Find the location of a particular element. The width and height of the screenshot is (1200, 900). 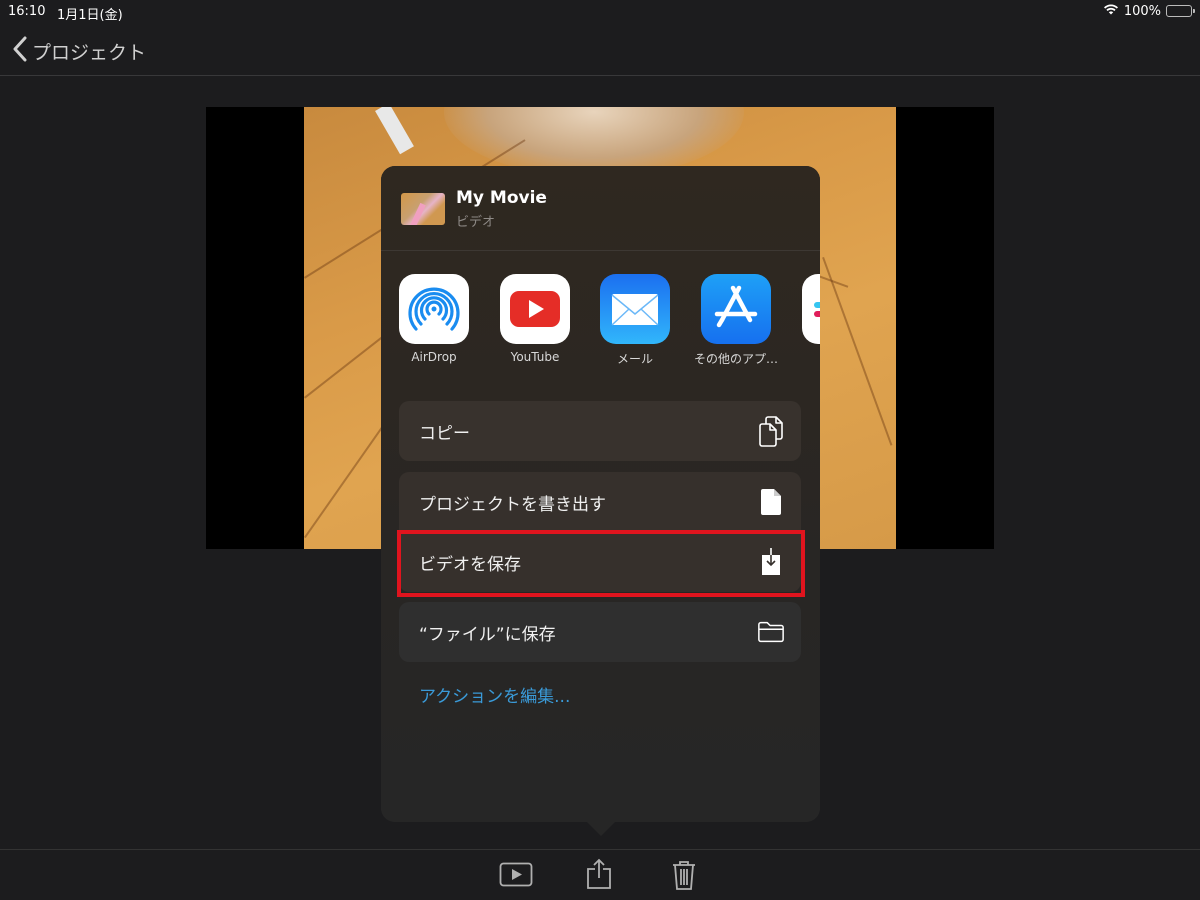

share-icon is located at coordinates (599, 876).